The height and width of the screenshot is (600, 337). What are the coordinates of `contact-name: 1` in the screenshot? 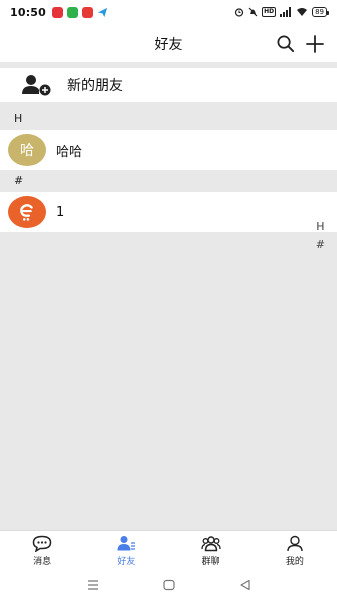 It's located at (60, 212).